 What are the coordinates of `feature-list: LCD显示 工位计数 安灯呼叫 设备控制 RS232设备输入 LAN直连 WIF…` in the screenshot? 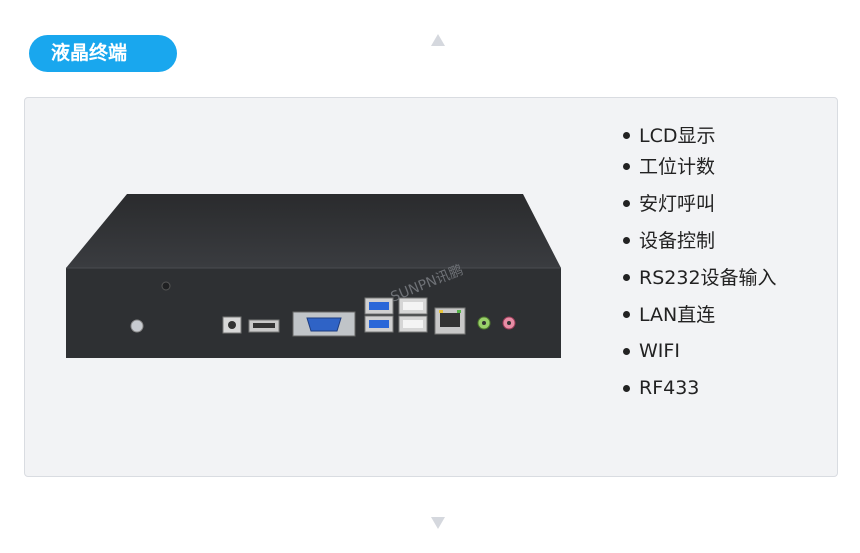 It's located at (700, 264).